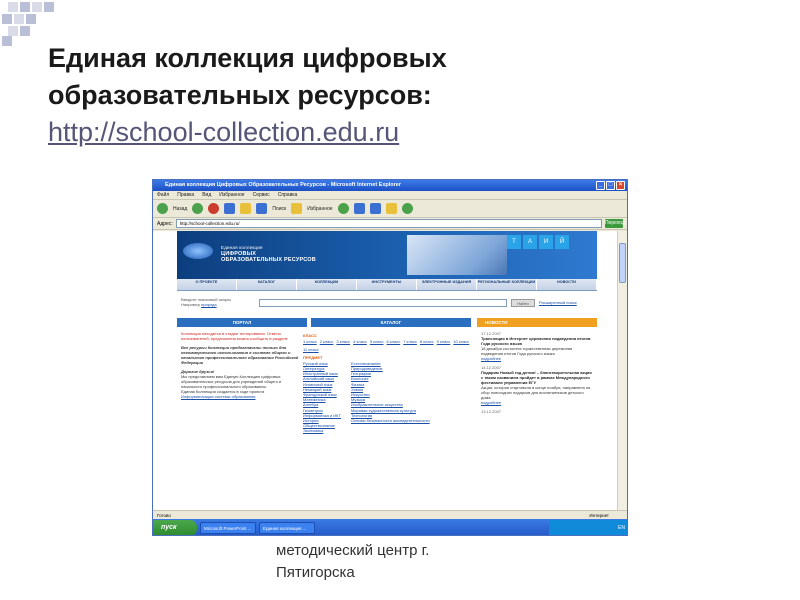 Image resolution: width=800 pixels, height=600 pixels. Describe the element at coordinates (457, 255) in the screenshot. I see `header-photo` at that location.